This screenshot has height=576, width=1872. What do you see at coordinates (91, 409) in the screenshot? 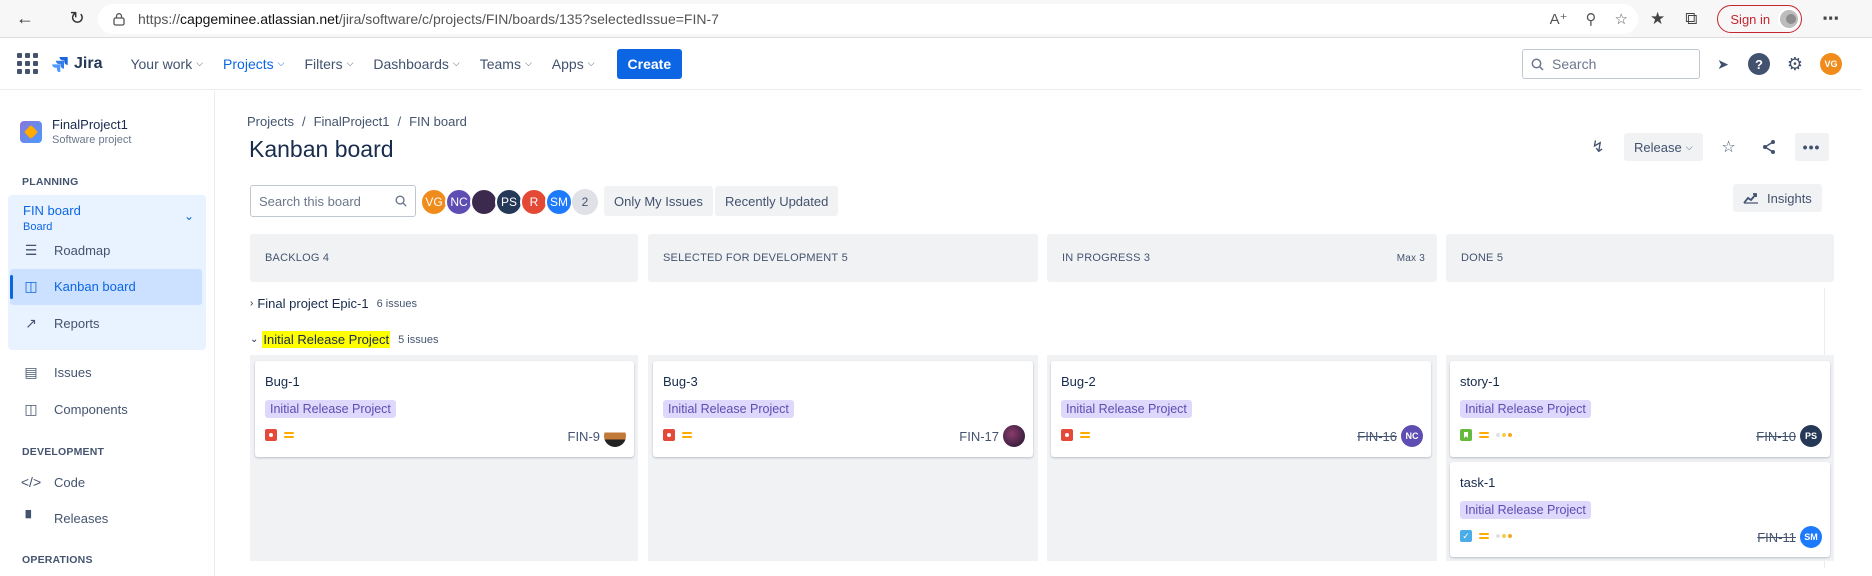
I see `sidebar-item-label: Components` at bounding box center [91, 409].